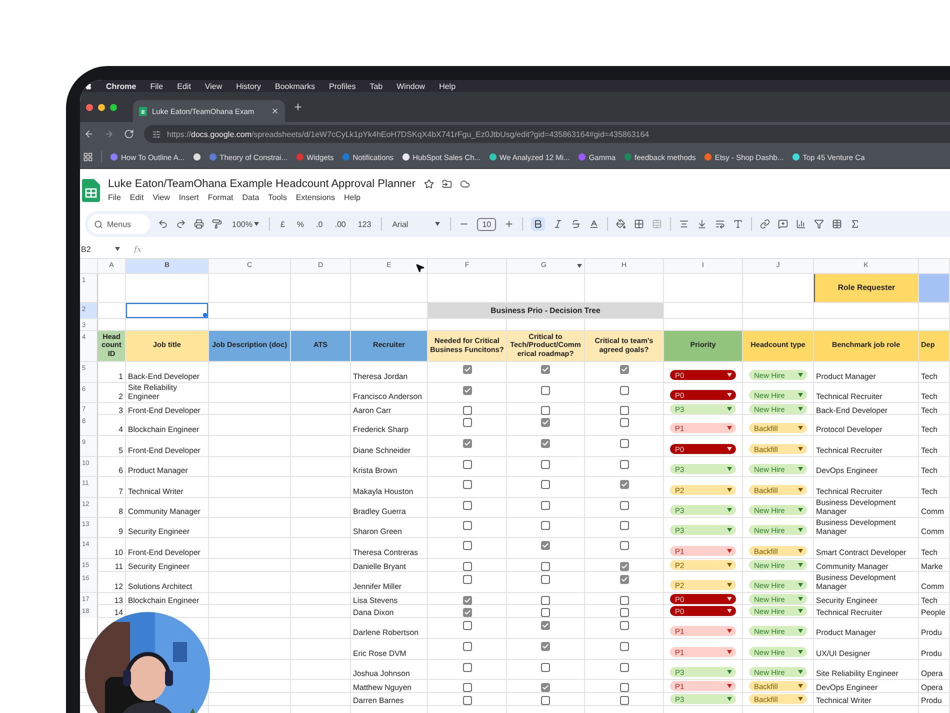  I want to click on zoom-window-icon, so click(113, 107).